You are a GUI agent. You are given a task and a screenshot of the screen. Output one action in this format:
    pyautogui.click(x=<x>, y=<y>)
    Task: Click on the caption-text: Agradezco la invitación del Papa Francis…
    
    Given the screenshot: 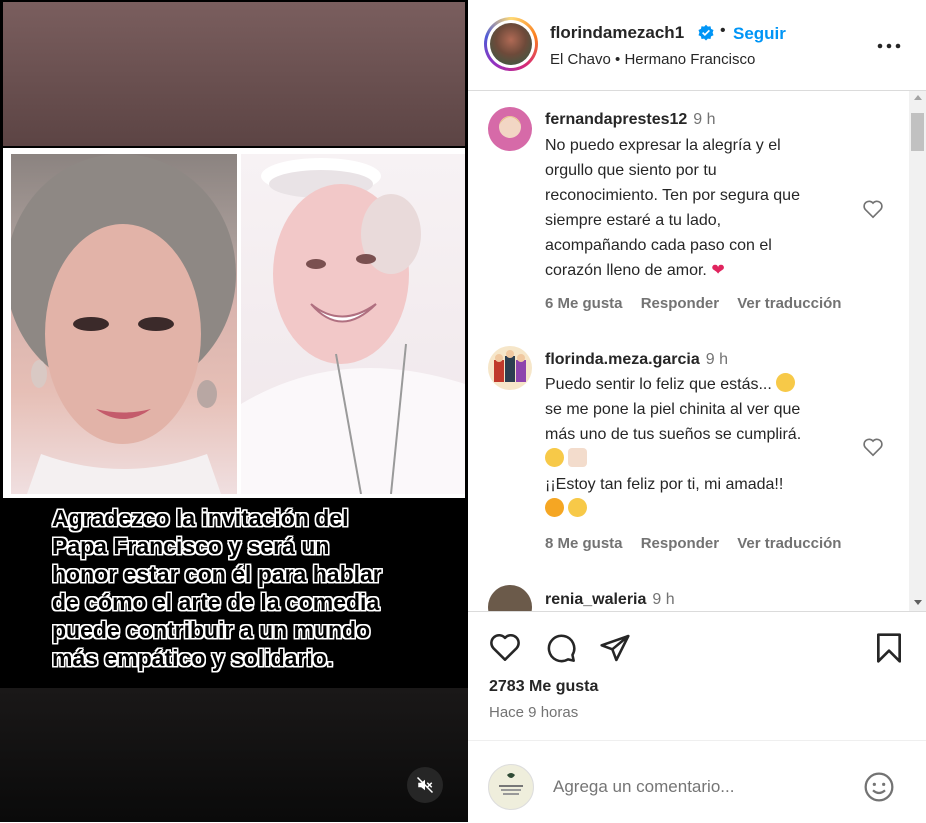 What is the action you would take?
    pyautogui.click(x=217, y=588)
    